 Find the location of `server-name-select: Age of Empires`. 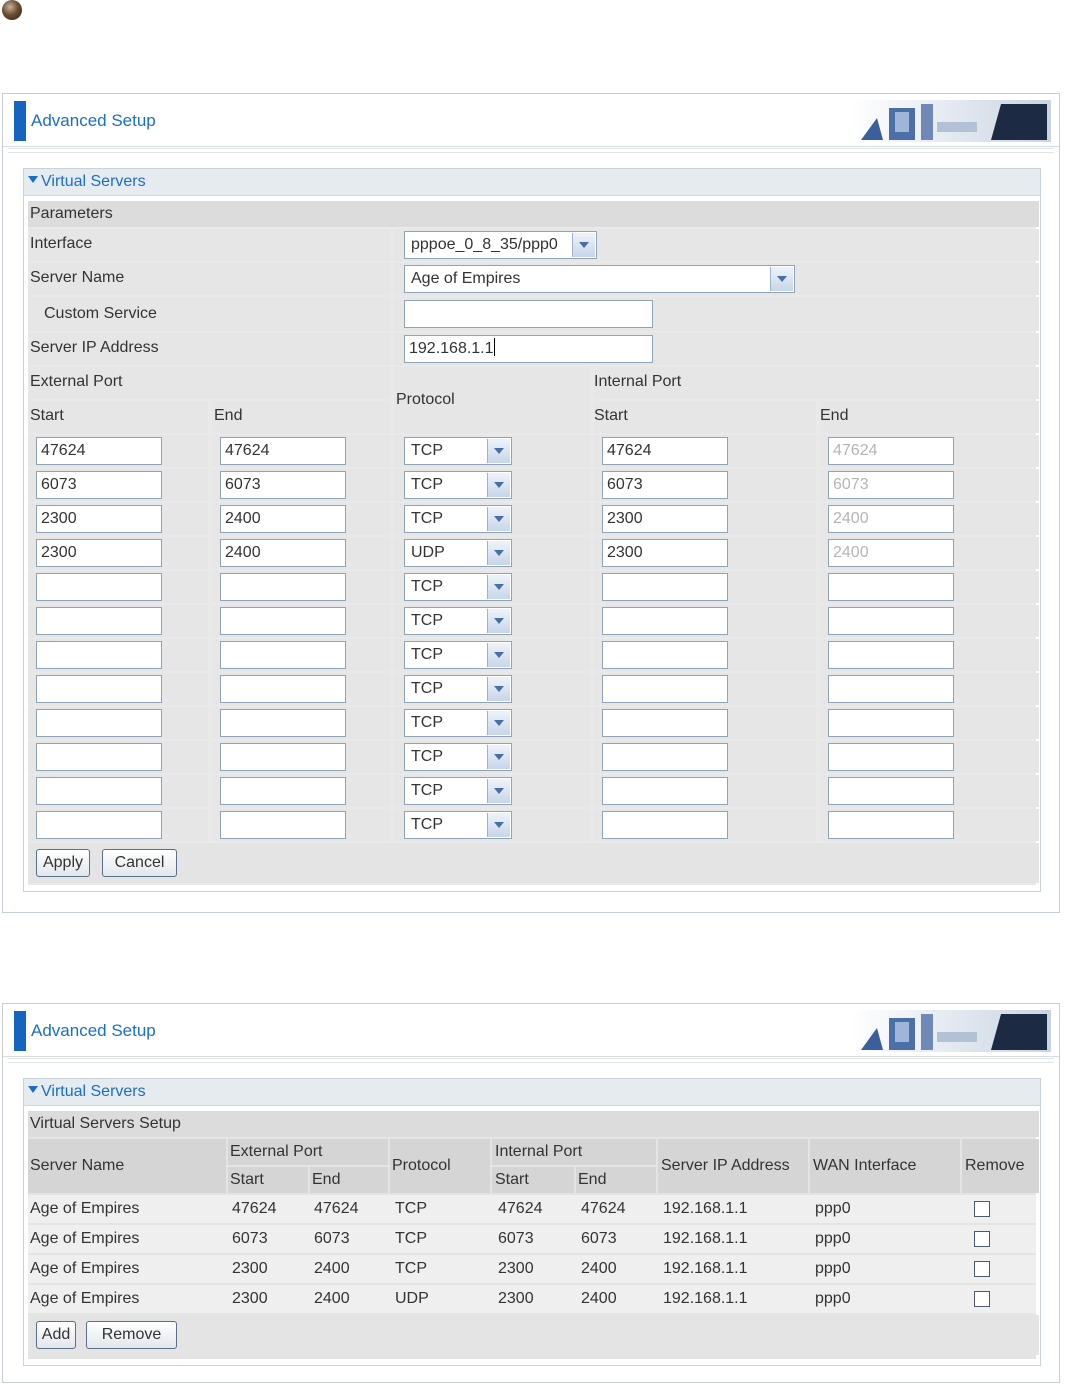

server-name-select: Age of Empires is located at coordinates (599, 279).